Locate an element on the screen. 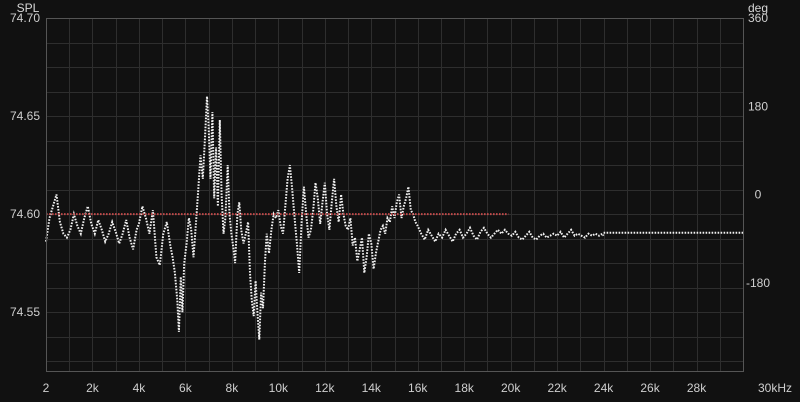 This screenshot has height=402, width=800. x-tick-label: 6k is located at coordinates (186, 388).